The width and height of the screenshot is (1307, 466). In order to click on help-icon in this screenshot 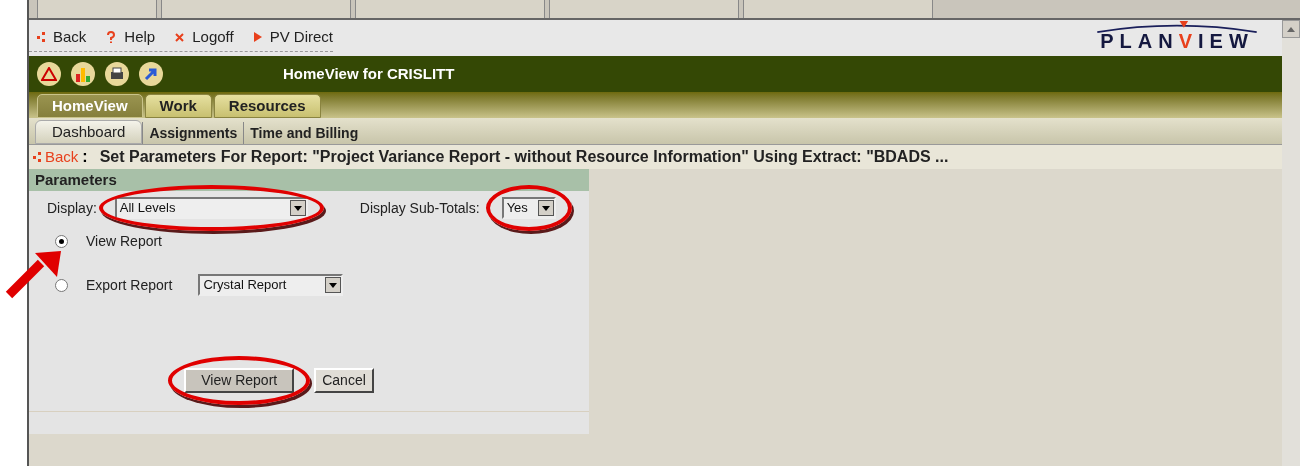, I will do `click(111, 37)`.